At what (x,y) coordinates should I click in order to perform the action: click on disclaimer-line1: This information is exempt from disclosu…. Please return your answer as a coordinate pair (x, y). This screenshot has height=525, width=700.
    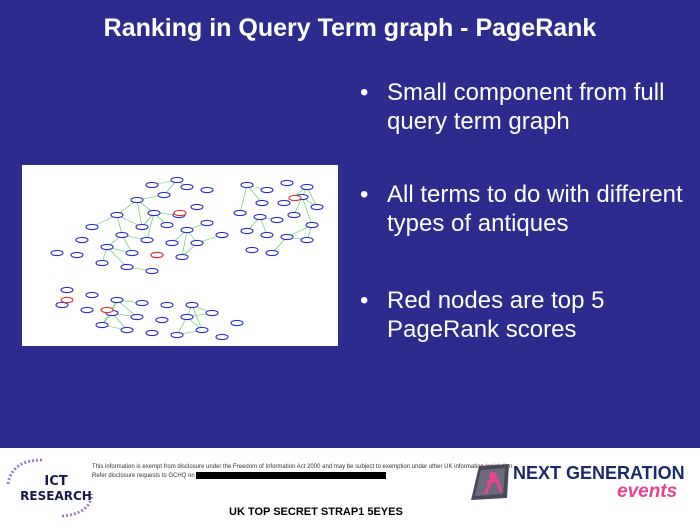
    Looking at the image, I should click on (303, 467).